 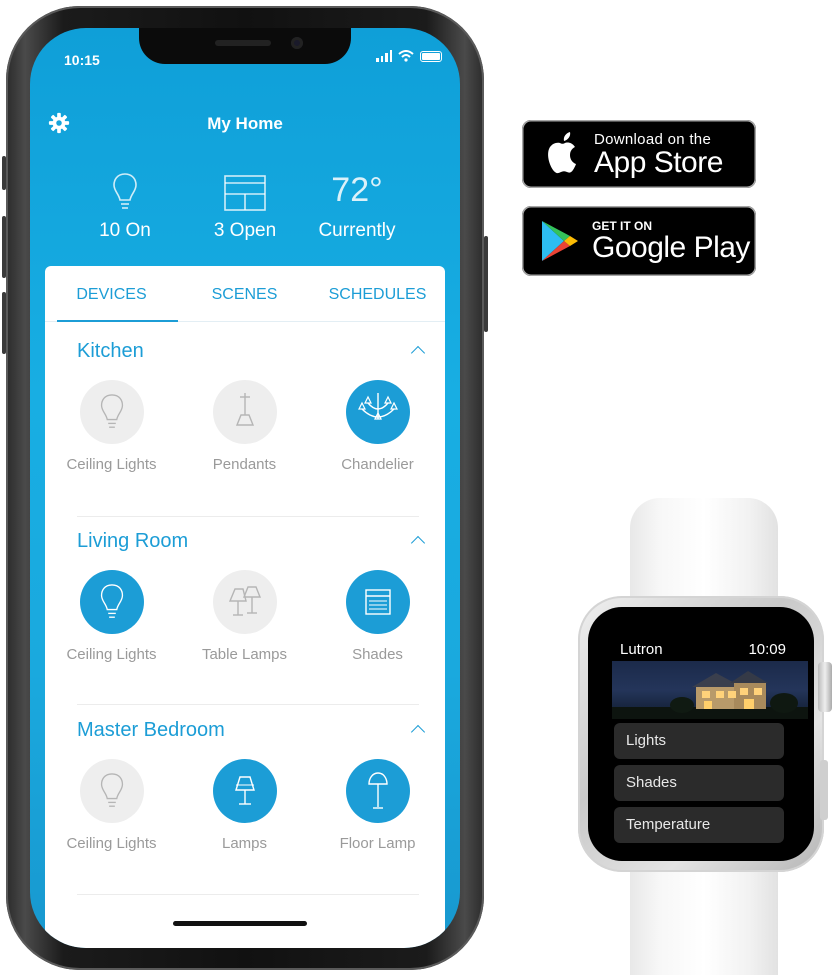 I want to click on watch-screen: Lutron 10:09 Lights Shades Temperature, so click(x=701, y=734).